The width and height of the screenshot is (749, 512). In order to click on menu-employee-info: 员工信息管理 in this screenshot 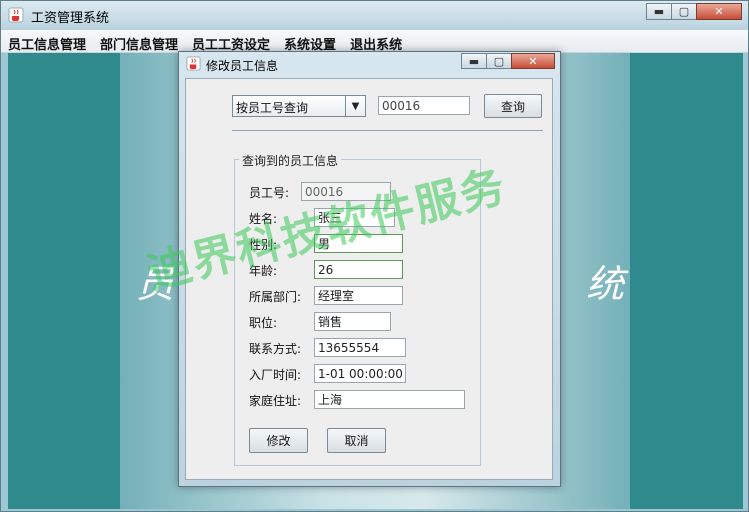, I will do `click(47, 41)`.